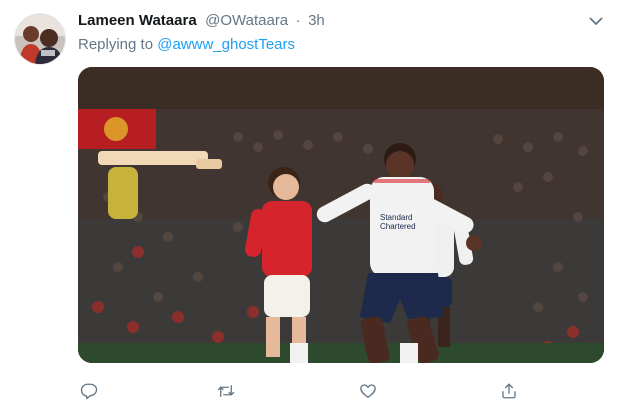  Describe the element at coordinates (596, 21) in the screenshot. I see `more-options-chevron-icon` at that location.